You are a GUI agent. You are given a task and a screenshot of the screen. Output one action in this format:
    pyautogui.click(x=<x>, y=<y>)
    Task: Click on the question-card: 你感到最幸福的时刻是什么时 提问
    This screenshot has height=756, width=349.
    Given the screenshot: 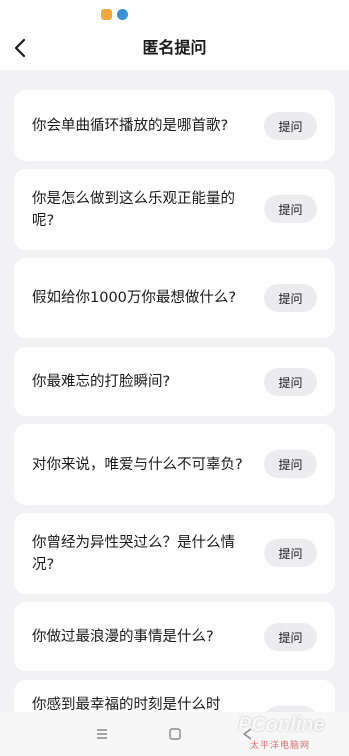 What is the action you would take?
    pyautogui.click(x=174, y=696)
    